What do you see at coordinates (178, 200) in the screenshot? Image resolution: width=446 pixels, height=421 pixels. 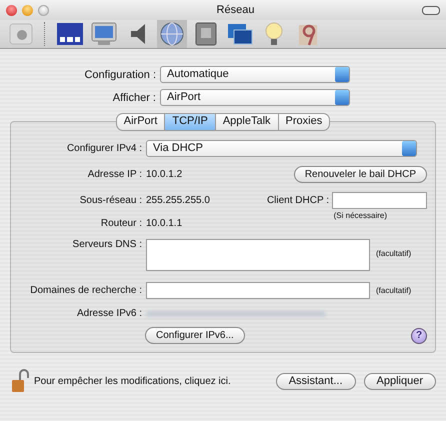 I see `subnet-value: 255.255.255.0` at bounding box center [178, 200].